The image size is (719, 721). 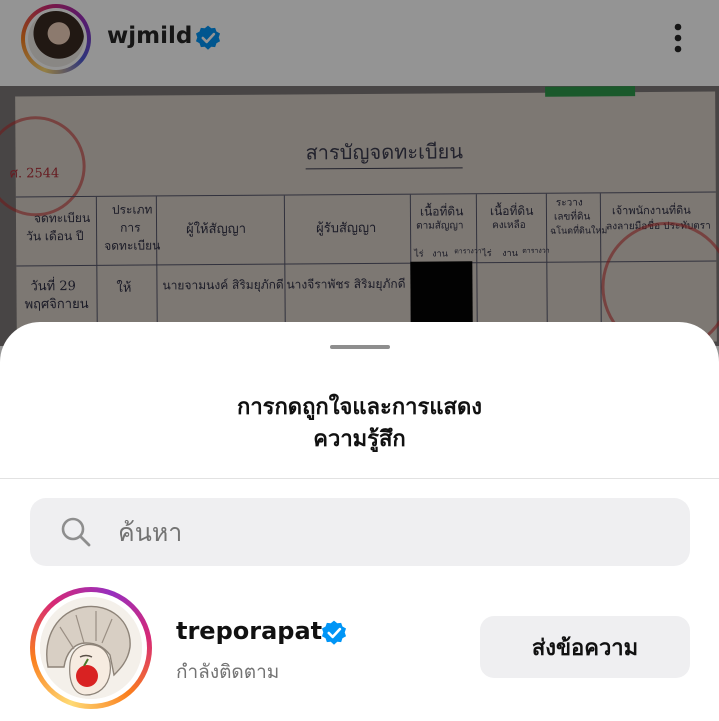 What do you see at coordinates (359, 478) in the screenshot?
I see `divider` at bounding box center [359, 478].